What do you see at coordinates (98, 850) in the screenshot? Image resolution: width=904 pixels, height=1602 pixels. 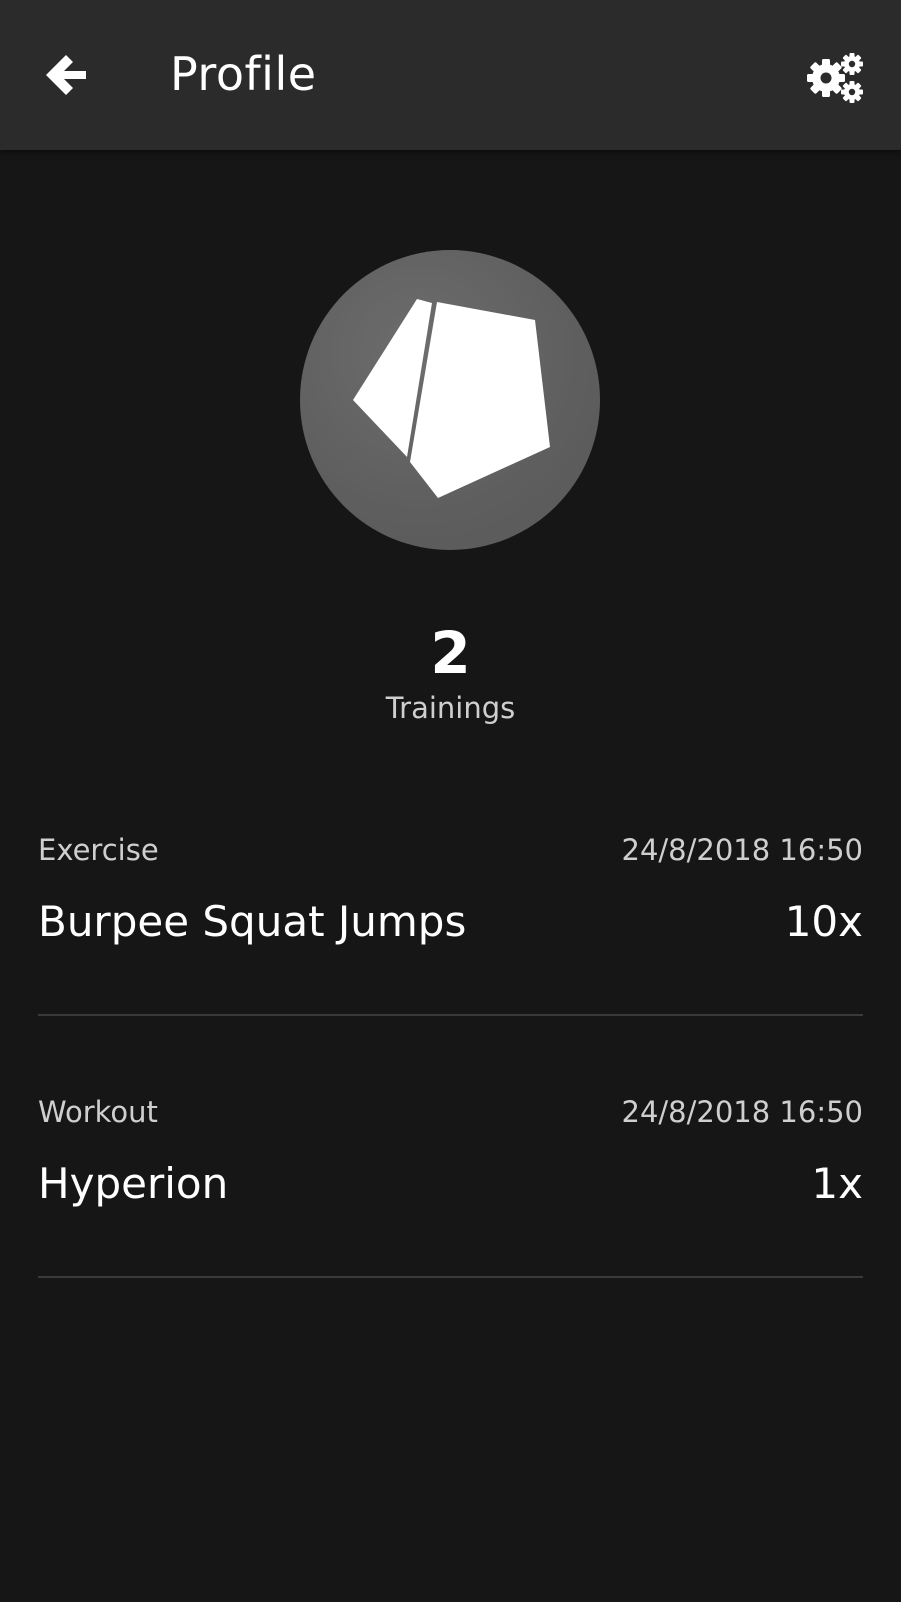 I see `training-type: Exercise` at bounding box center [98, 850].